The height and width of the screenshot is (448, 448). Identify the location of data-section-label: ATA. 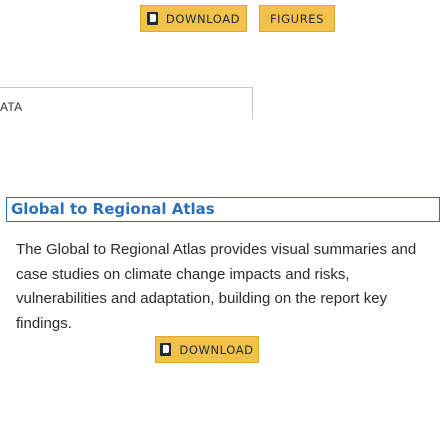
(11, 107).